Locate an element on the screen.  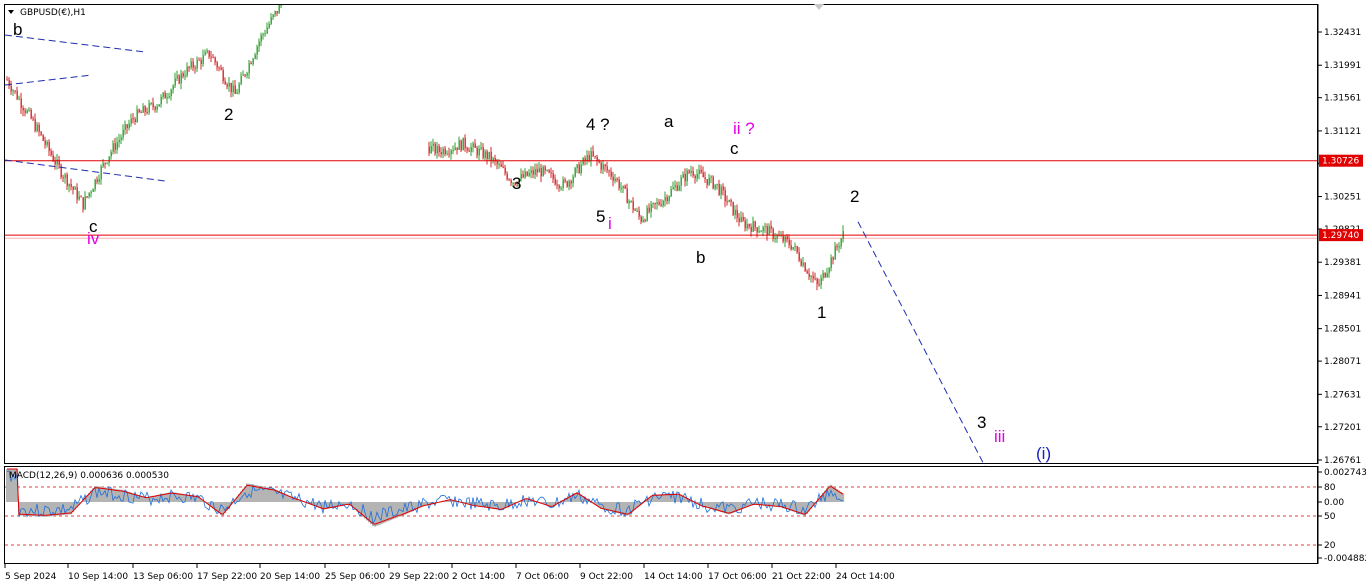
wave-label: a is located at coordinates (669, 121).